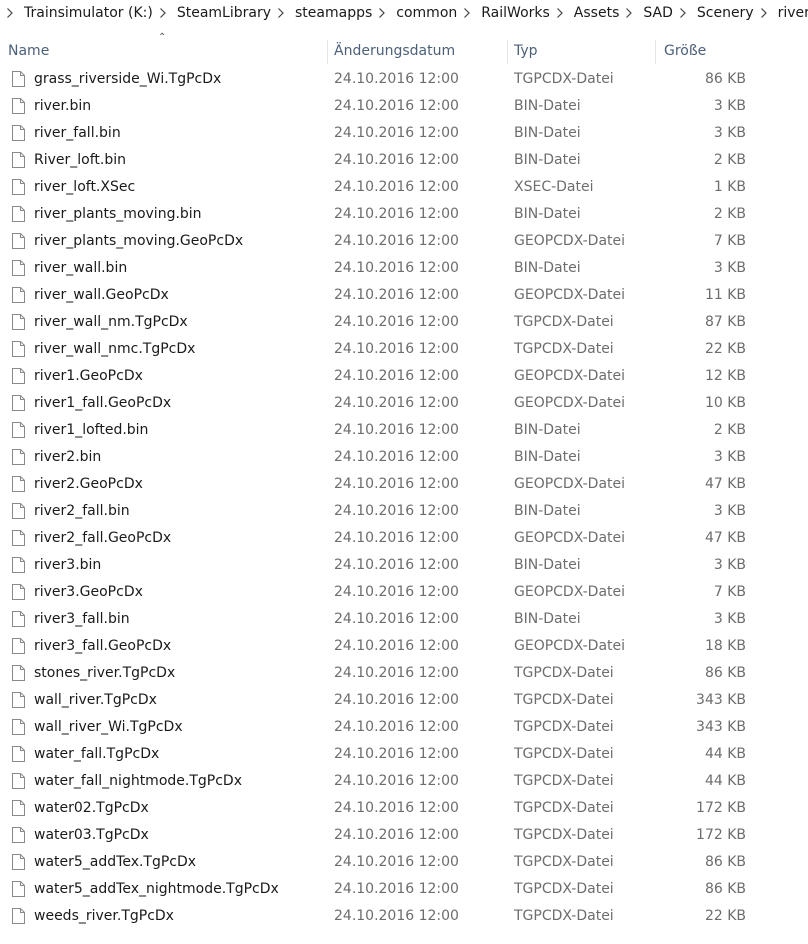 This screenshot has width=808, height=944. What do you see at coordinates (792, 13) in the screenshot?
I see `breadcrumb-label: river2` at bounding box center [792, 13].